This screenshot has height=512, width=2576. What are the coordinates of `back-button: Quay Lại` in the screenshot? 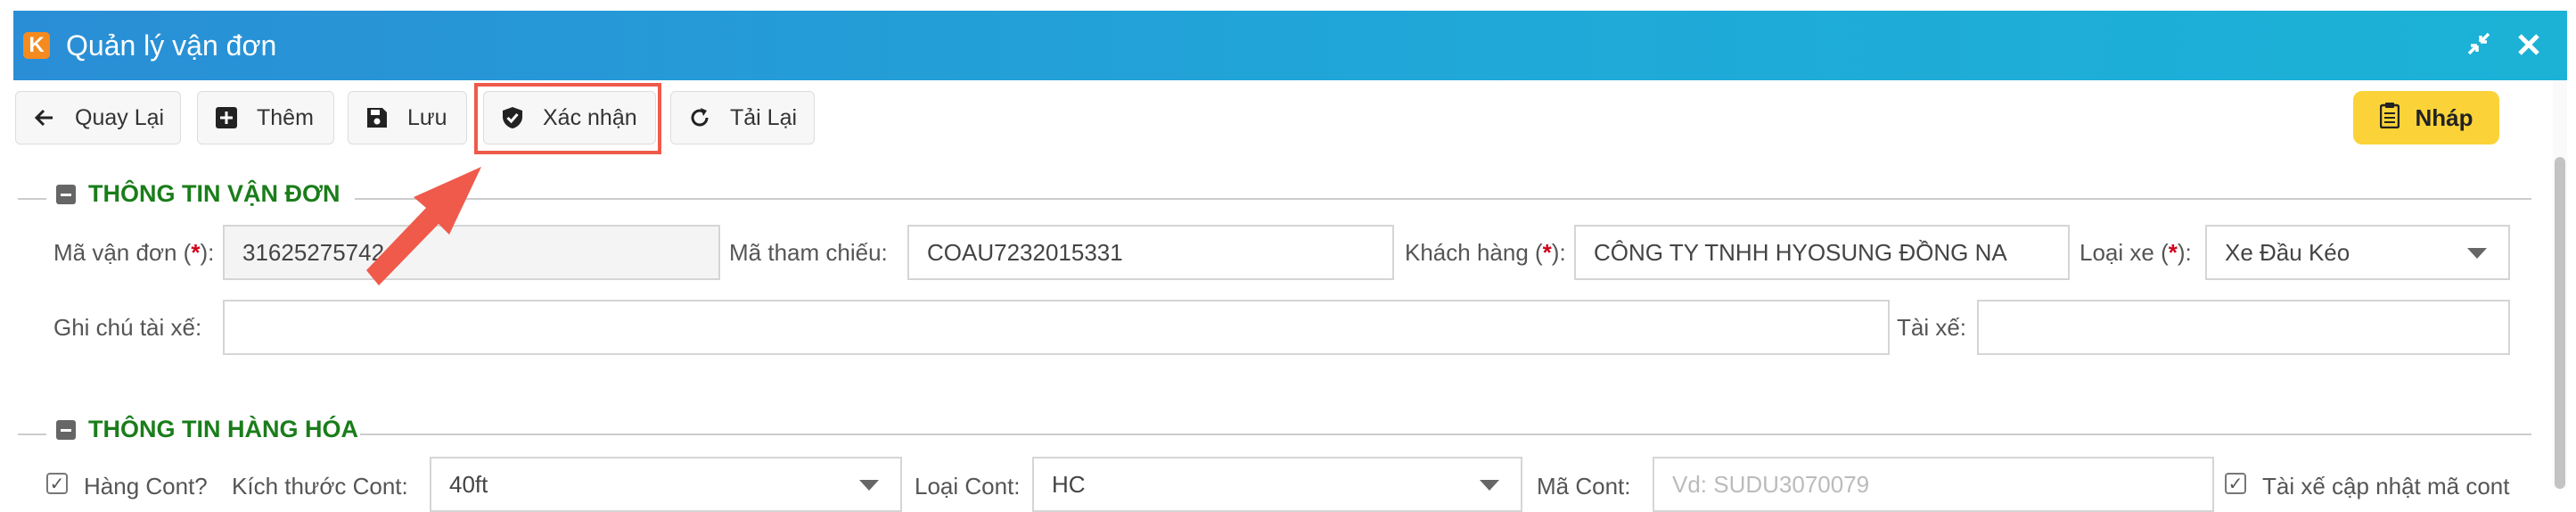 It's located at (98, 118).